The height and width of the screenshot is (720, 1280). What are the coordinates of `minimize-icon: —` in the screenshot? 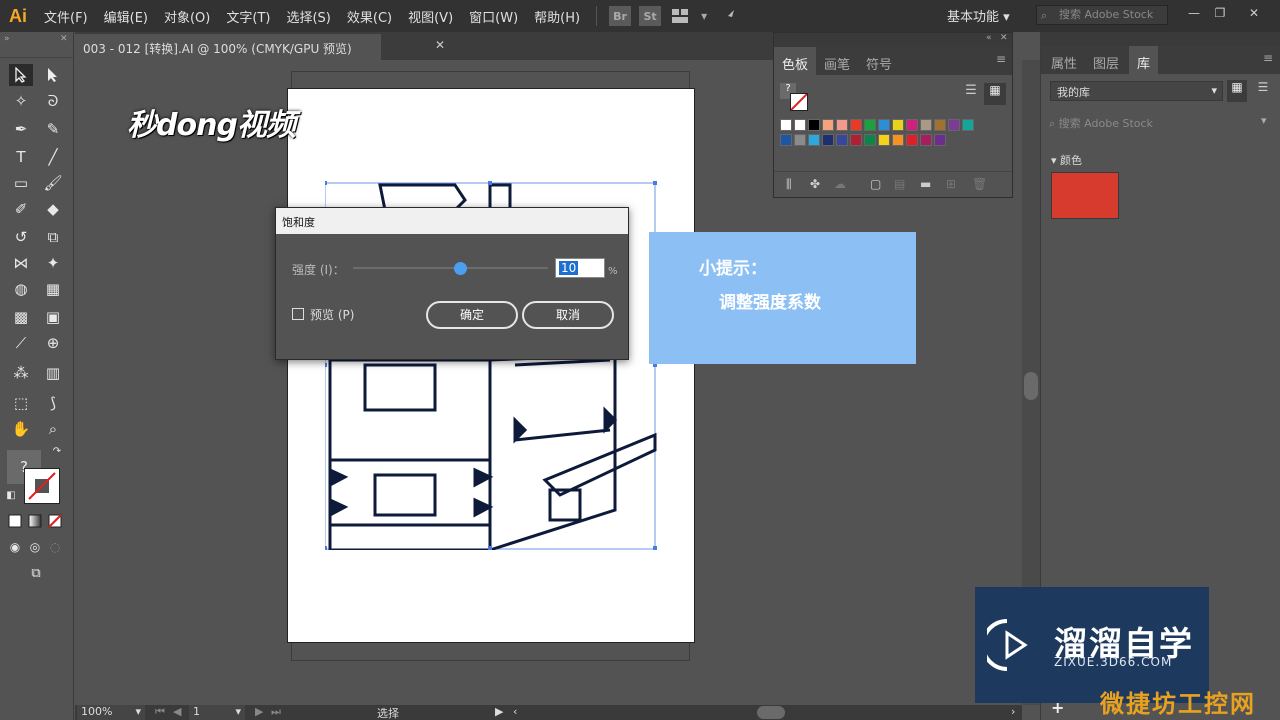 It's located at (1194, 14).